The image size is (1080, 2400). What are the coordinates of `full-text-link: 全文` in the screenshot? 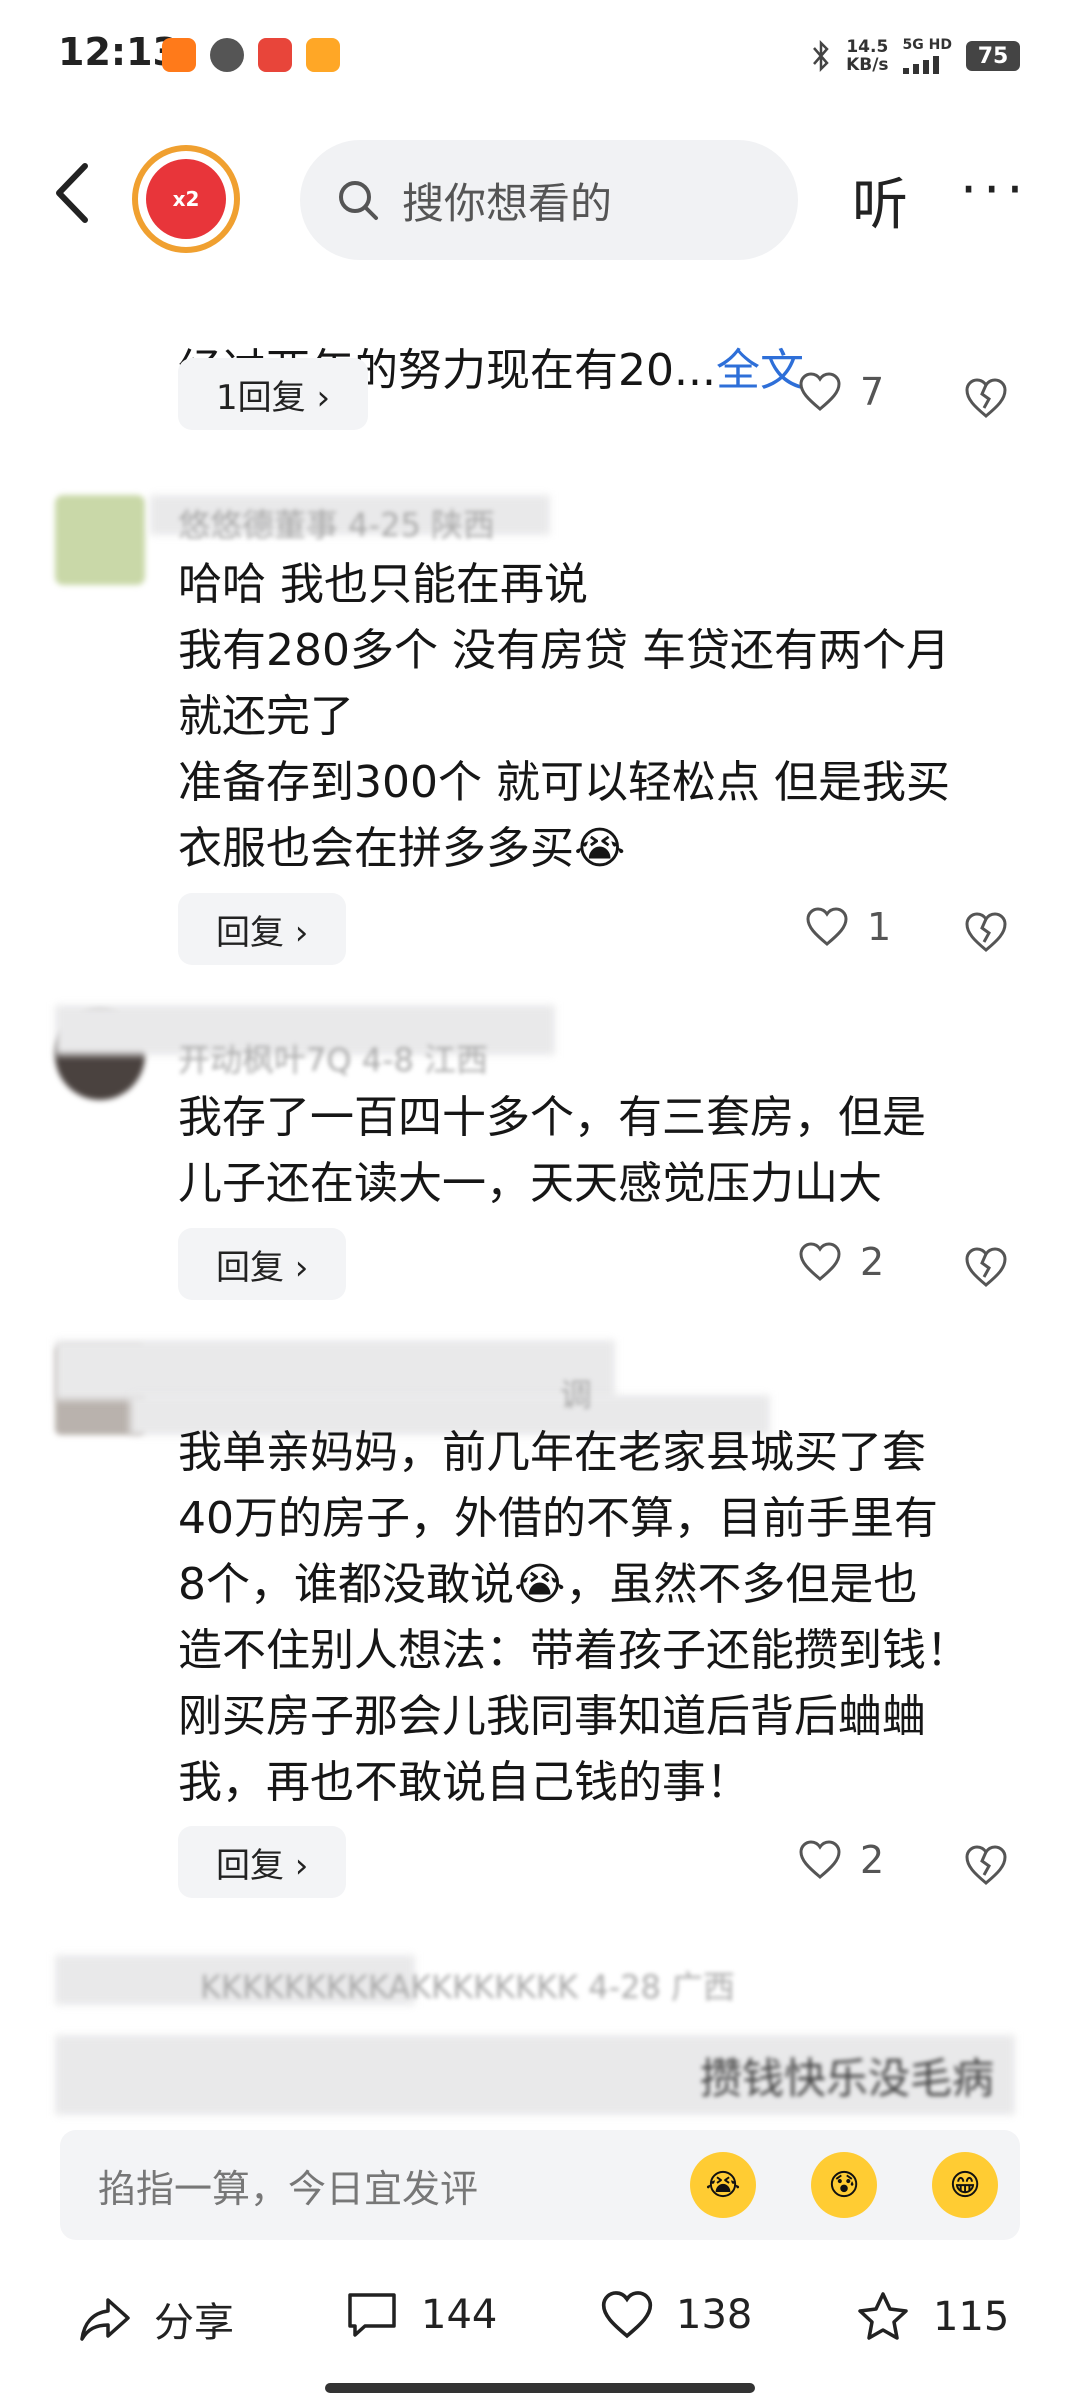 It's located at (760, 370).